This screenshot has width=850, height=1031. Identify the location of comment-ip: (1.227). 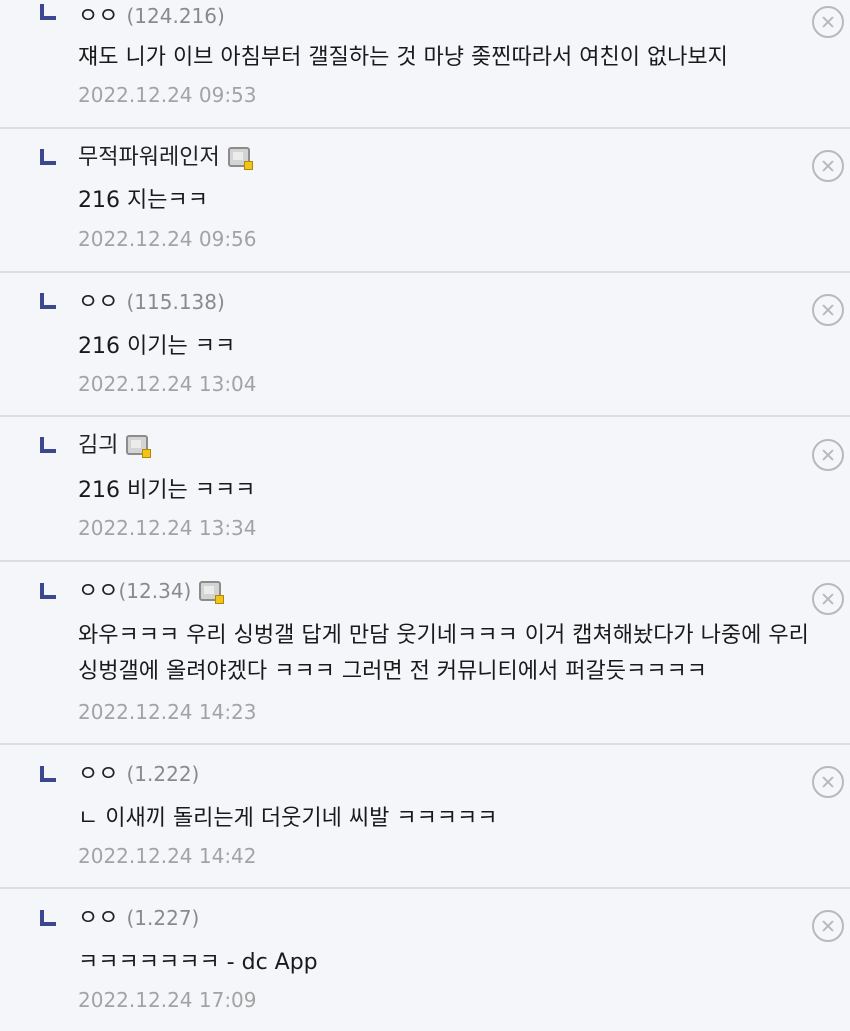
(163, 918).